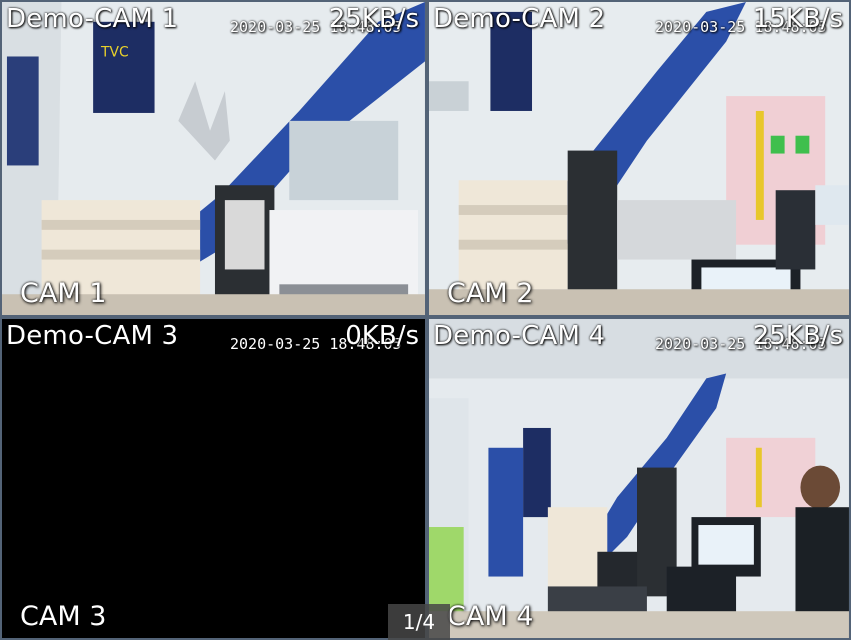 The image size is (851, 640). What do you see at coordinates (382, 336) in the screenshot?
I see `camera-3-bitrate: 0KB/s` at bounding box center [382, 336].